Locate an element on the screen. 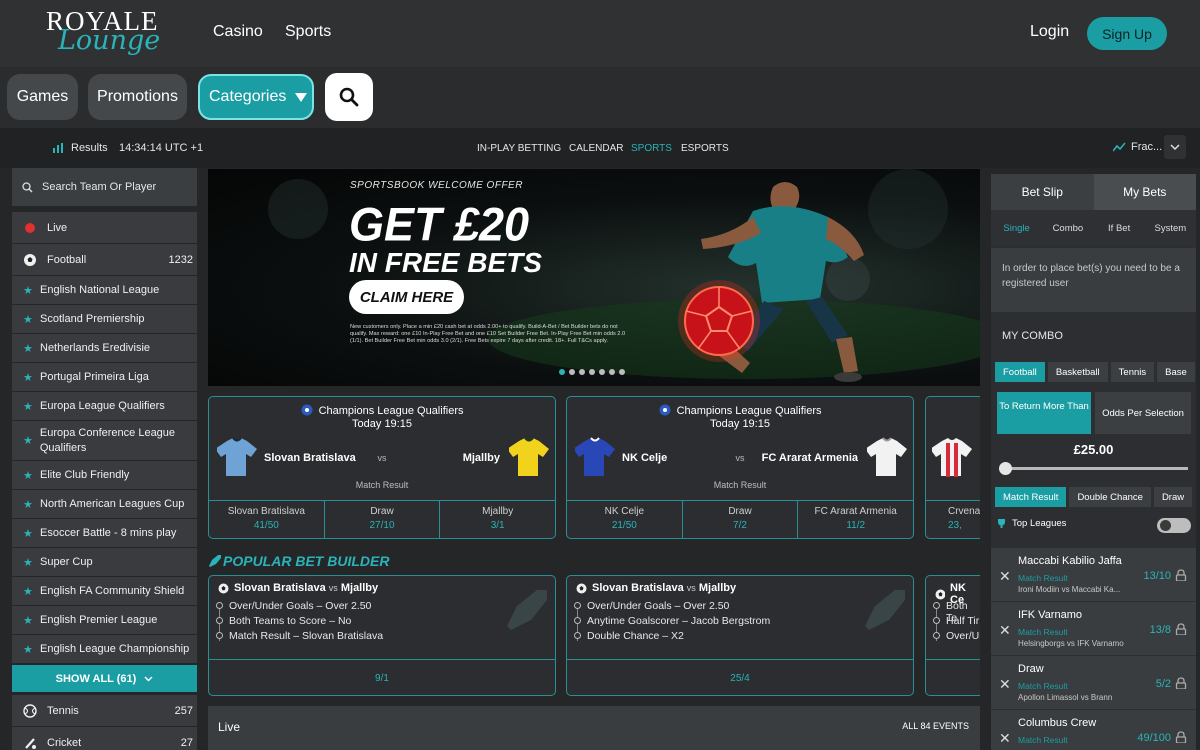  sidebar-item-league: ★ English National League is located at coordinates (104, 290).